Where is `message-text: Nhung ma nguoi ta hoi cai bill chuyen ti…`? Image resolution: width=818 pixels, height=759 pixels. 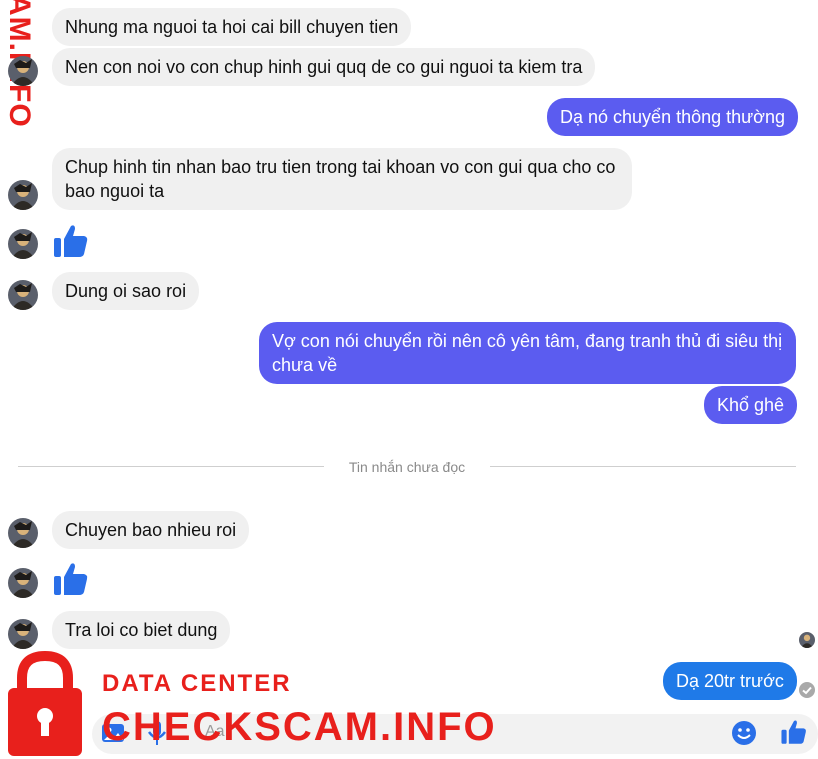 message-text: Nhung ma nguoi ta hoi cai bill chuyen ti… is located at coordinates (232, 27).